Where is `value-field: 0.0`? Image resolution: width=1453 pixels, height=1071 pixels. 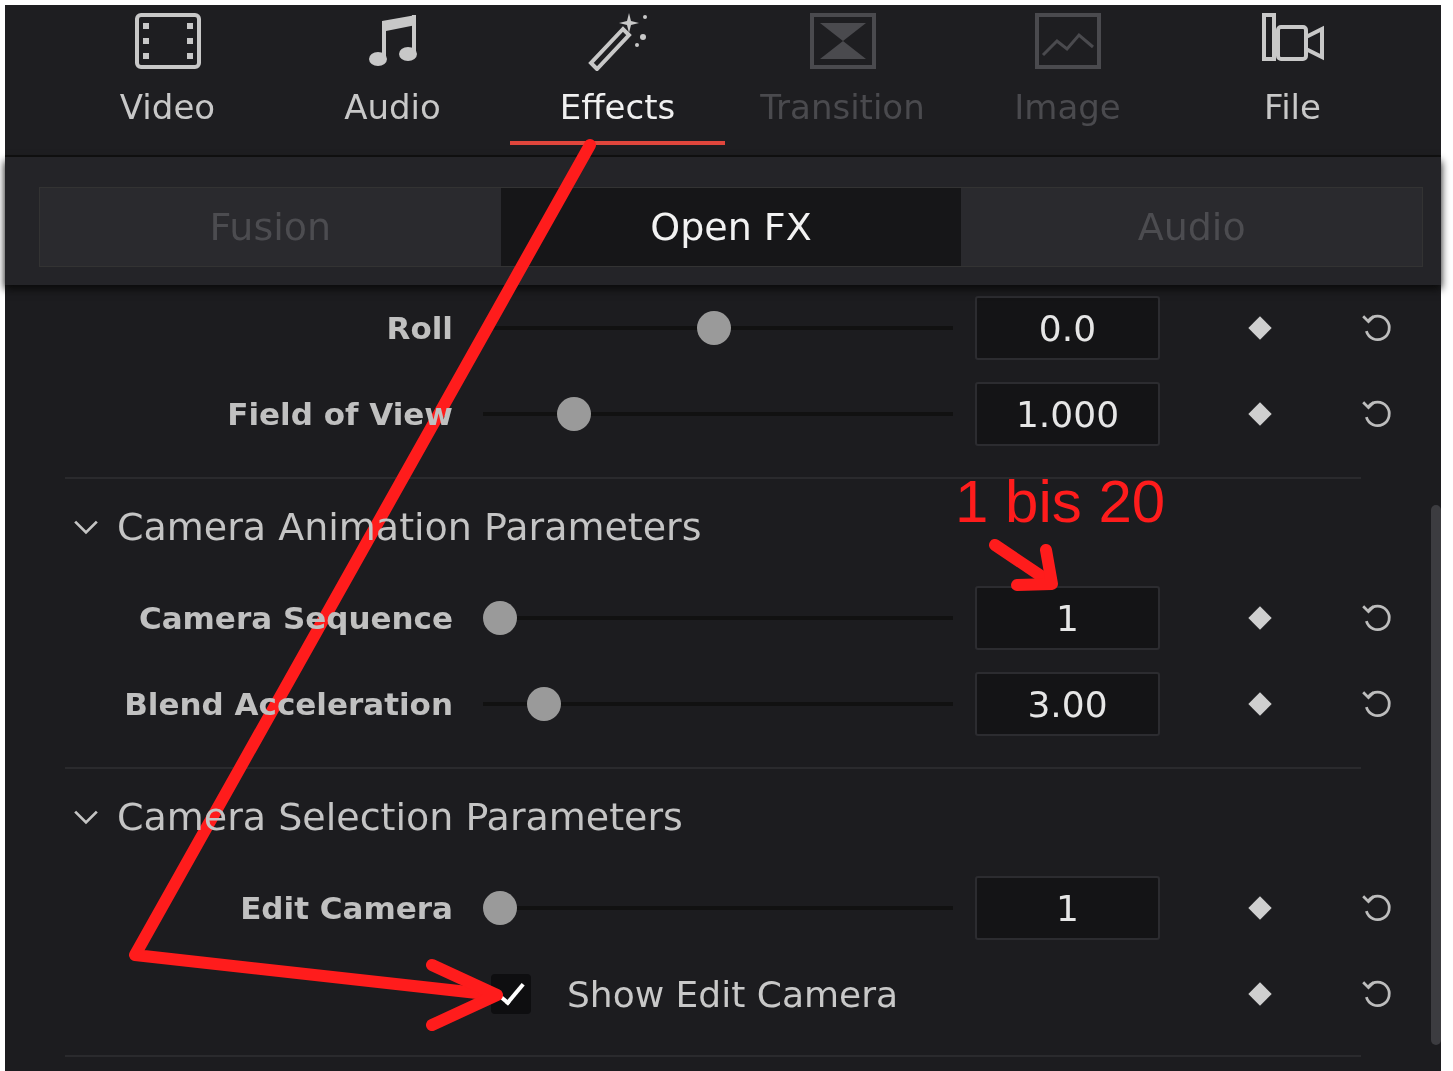 value-field: 0.0 is located at coordinates (1067, 328).